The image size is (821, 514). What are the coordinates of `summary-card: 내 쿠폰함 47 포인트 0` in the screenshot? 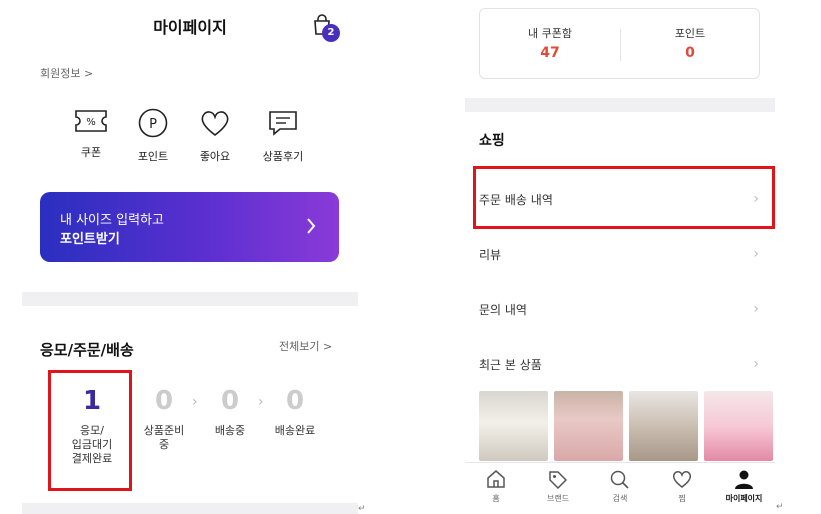 It's located at (619, 43).